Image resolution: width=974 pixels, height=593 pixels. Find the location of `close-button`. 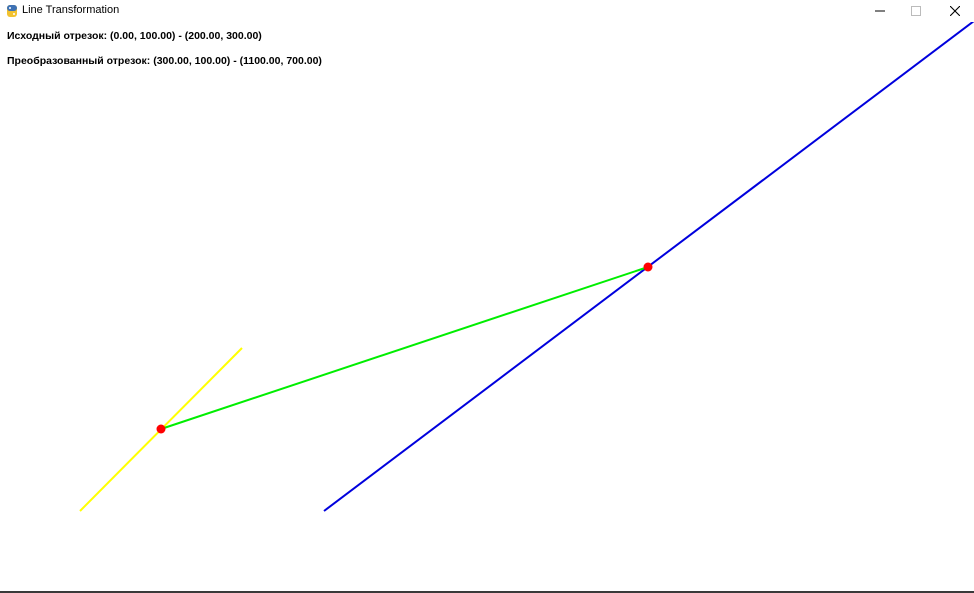

close-button is located at coordinates (955, 11).